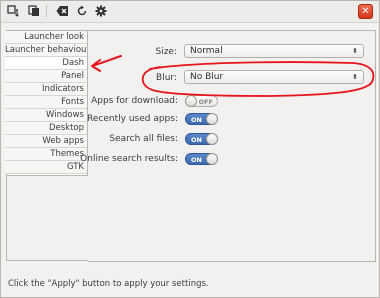 The image size is (380, 298). I want to click on overview-icon, so click(13, 11).